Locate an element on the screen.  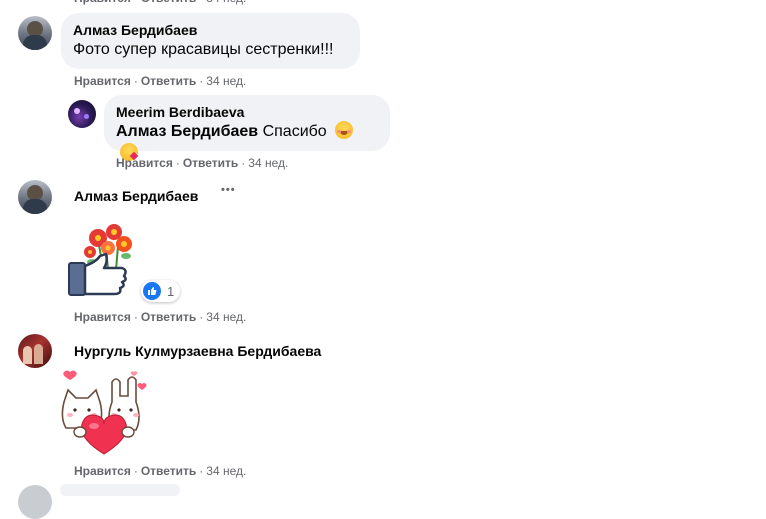
cute-cats-with-heart-sticker is located at coordinates (105, 412).